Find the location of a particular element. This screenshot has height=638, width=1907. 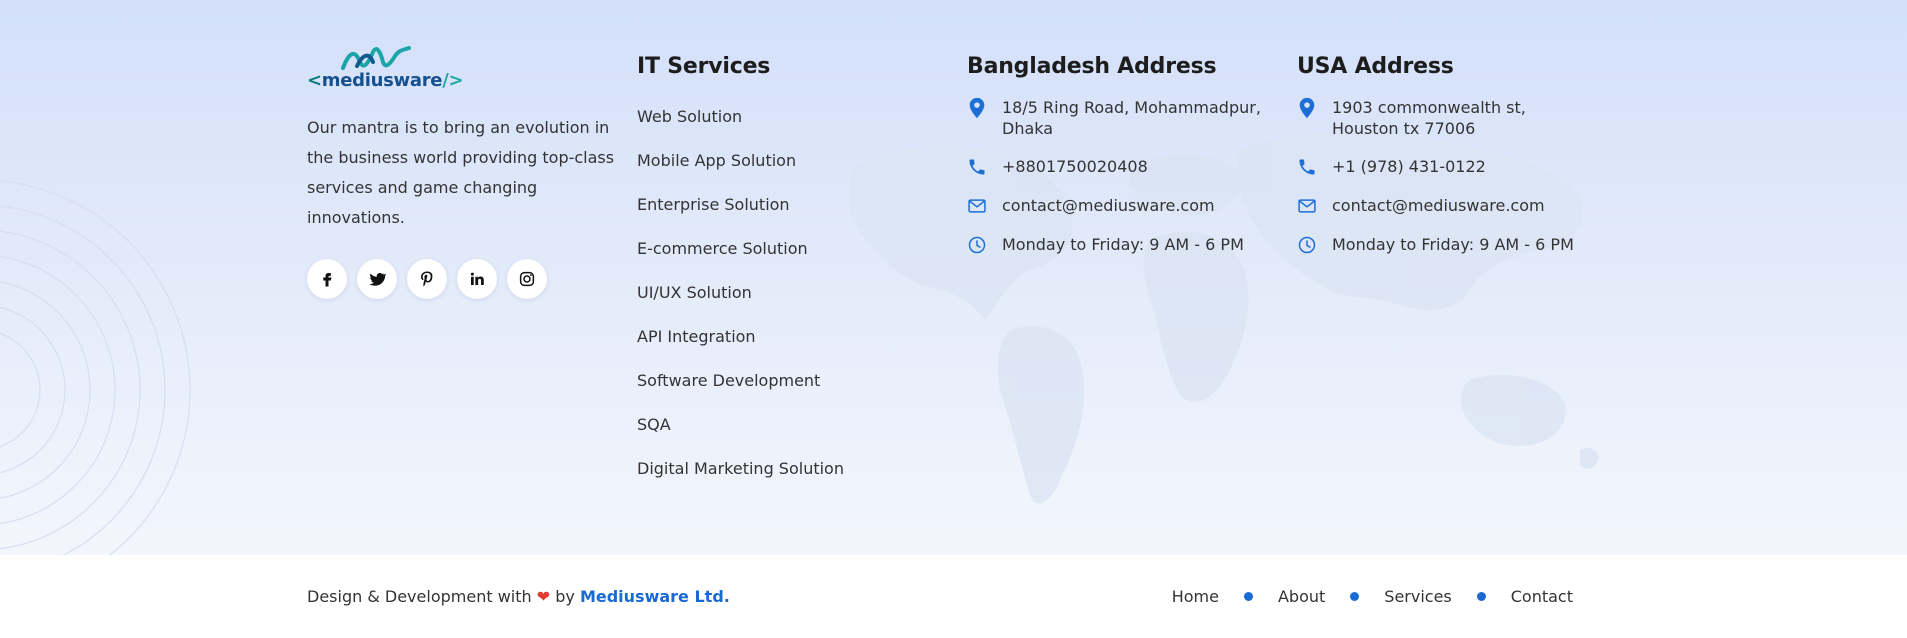

linkedin-link is located at coordinates (477, 279).